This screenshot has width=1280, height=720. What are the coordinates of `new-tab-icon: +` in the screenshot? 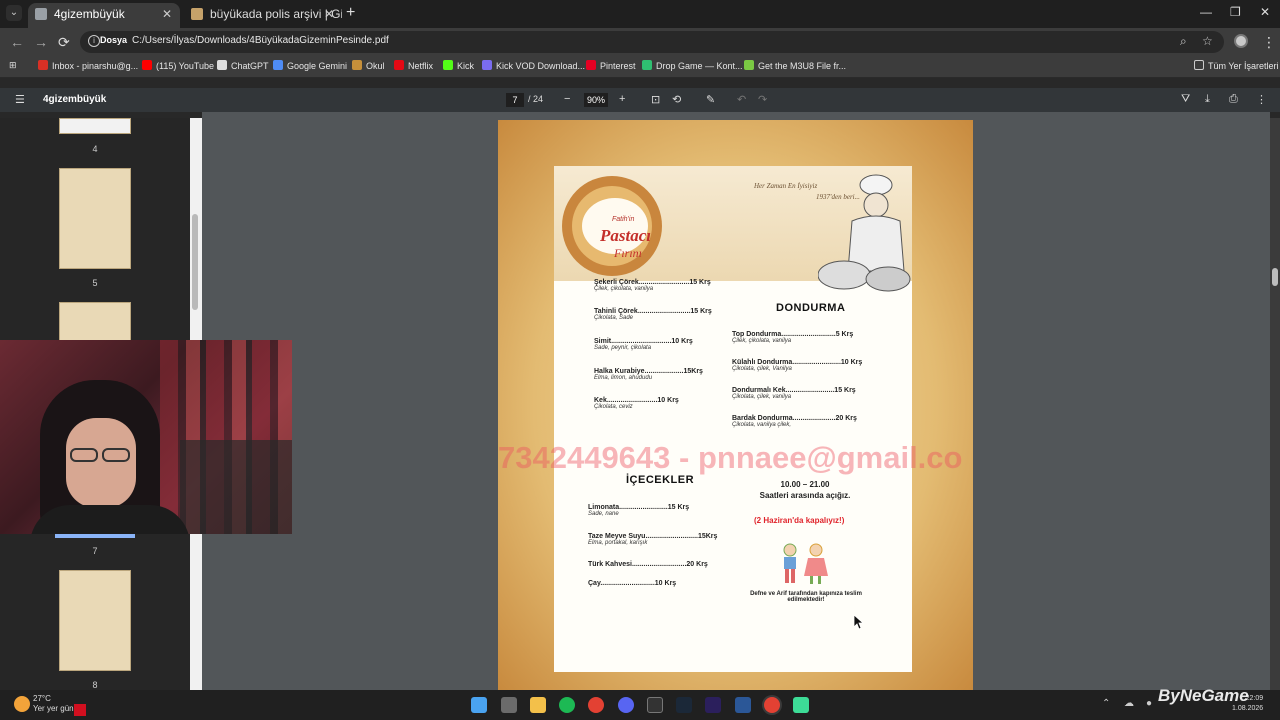 It's located at (350, 13).